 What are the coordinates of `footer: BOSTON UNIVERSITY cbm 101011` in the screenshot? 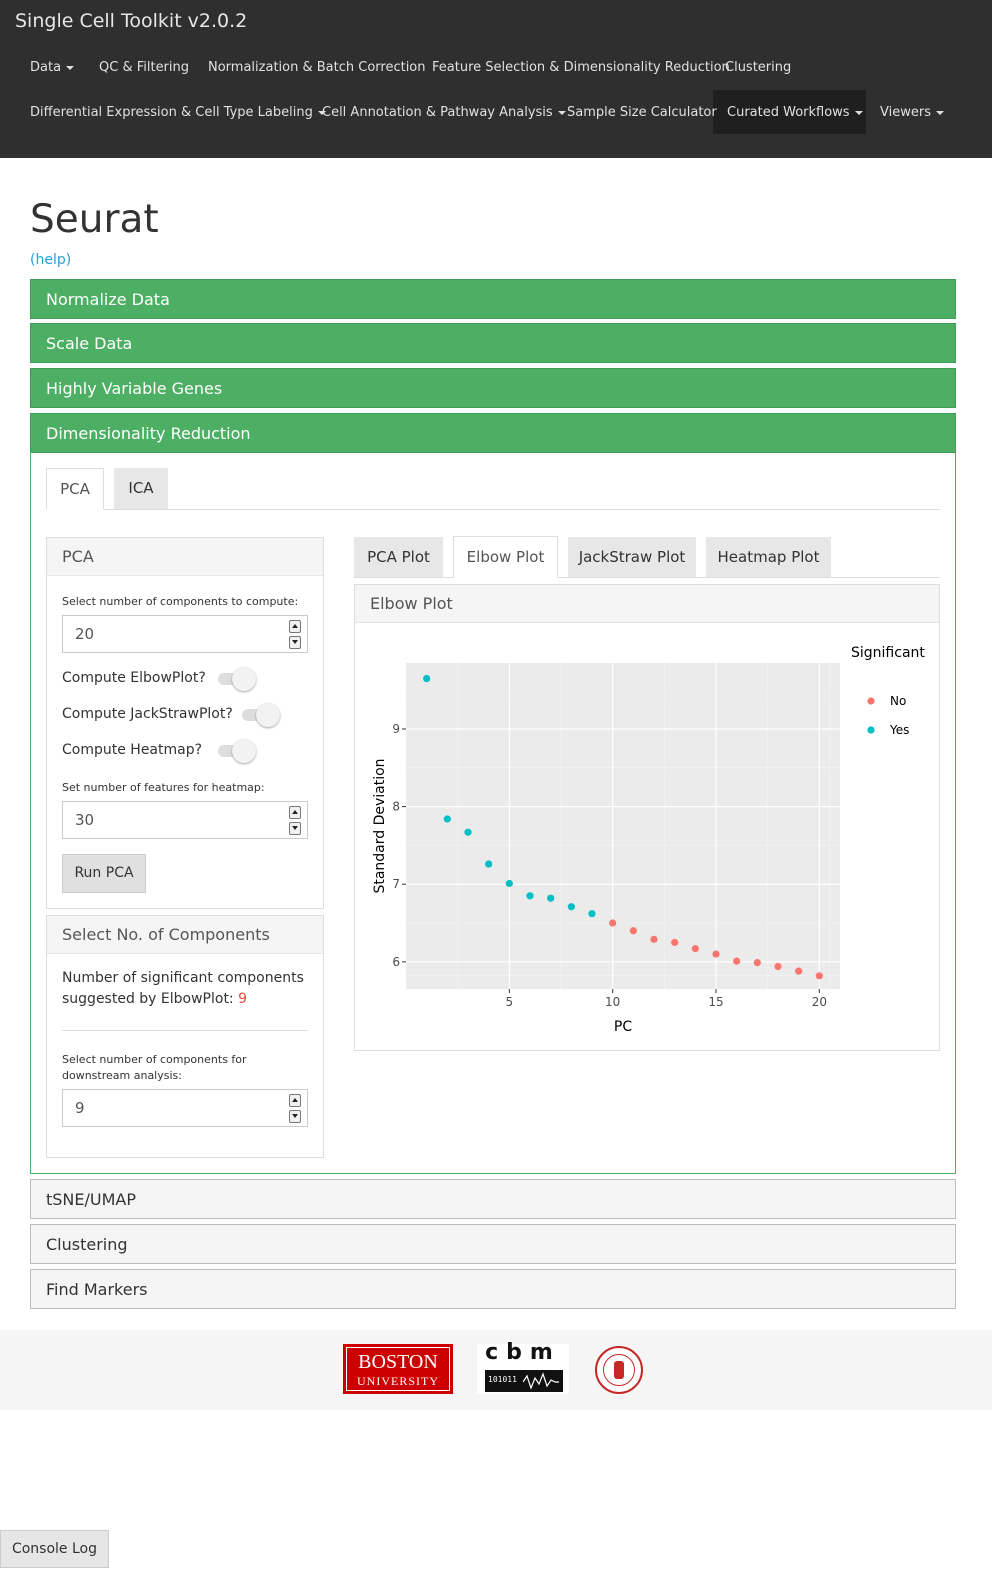 It's located at (496, 1370).